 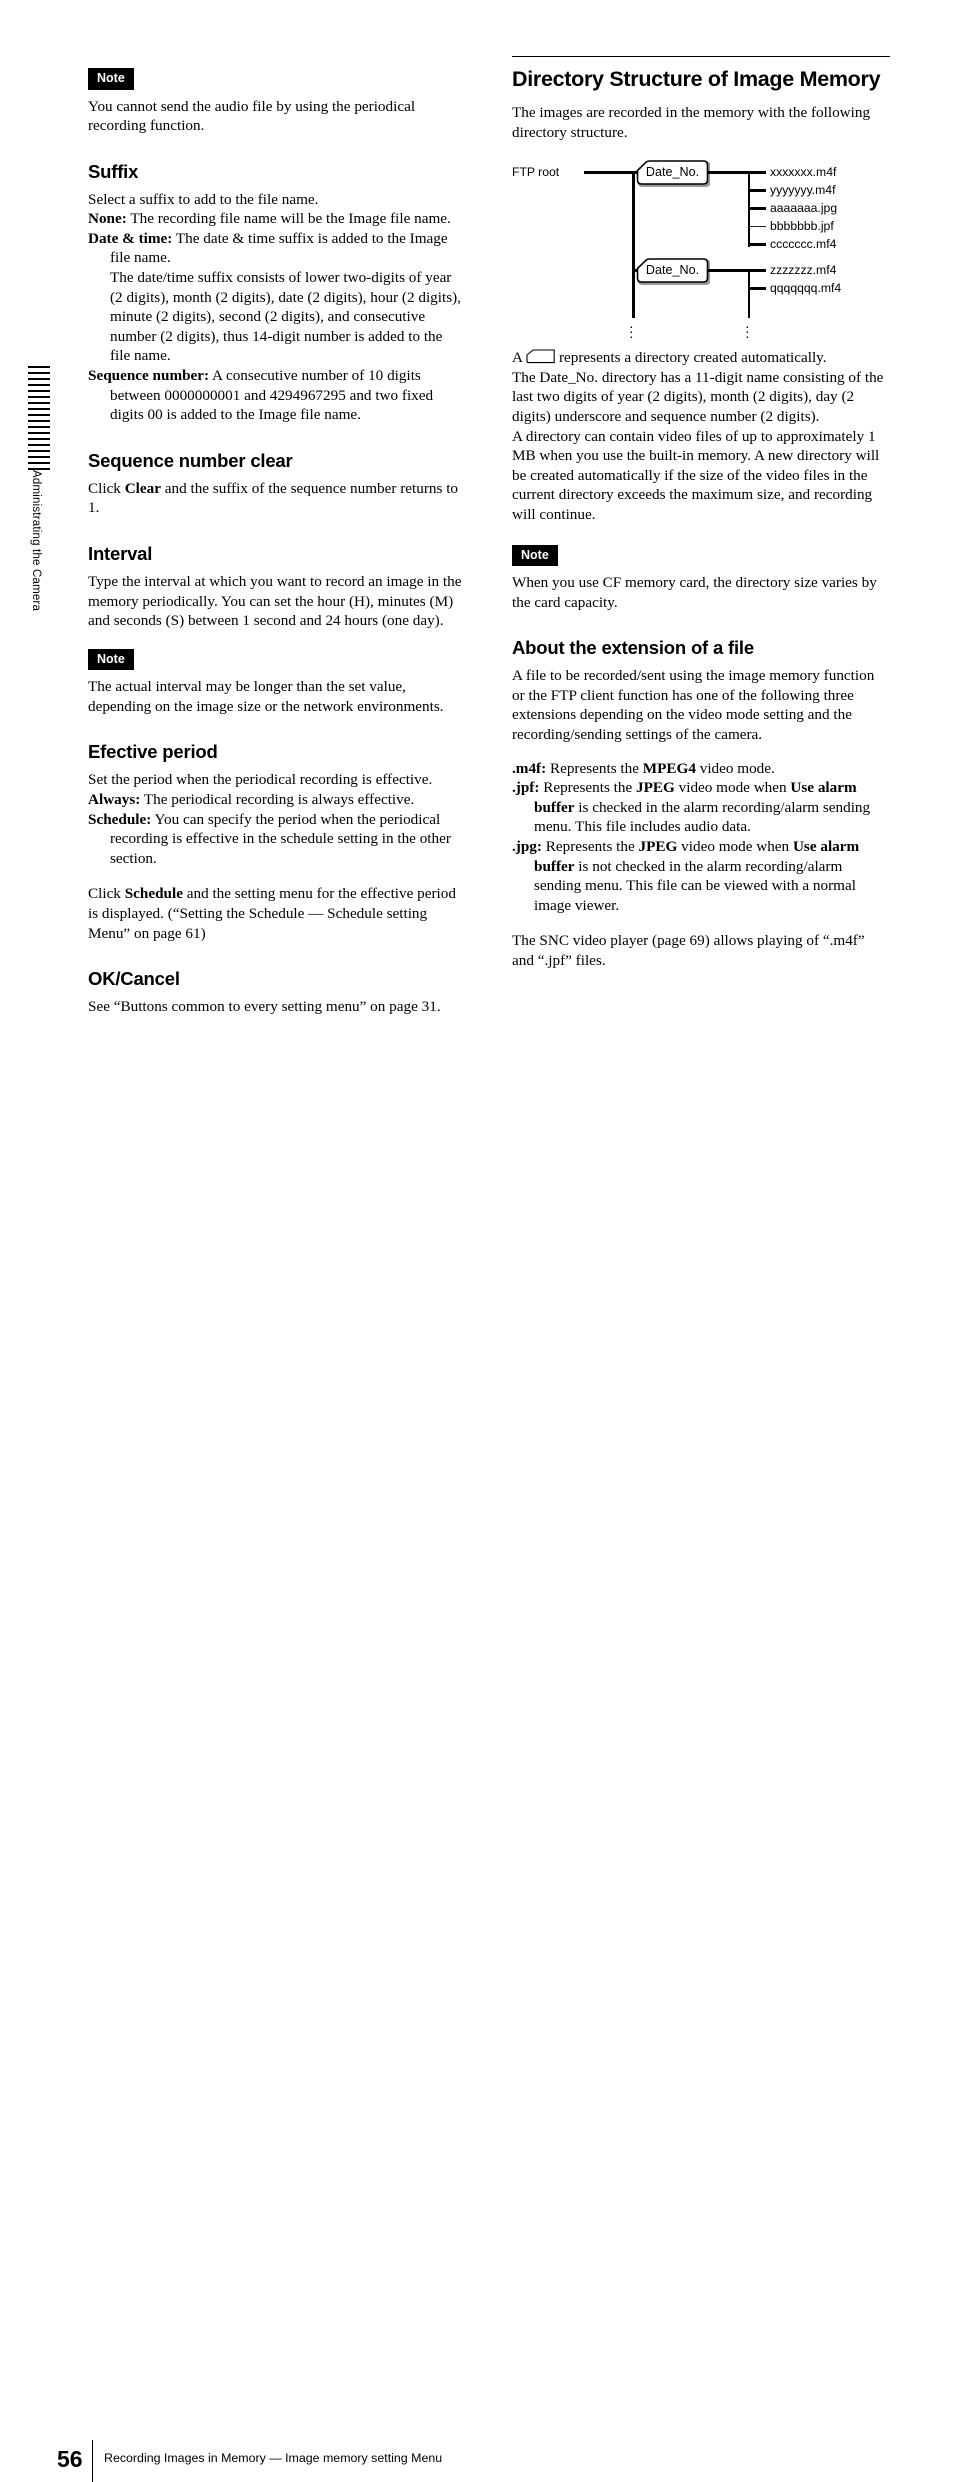 What do you see at coordinates (732, 788) in the screenshot?
I see `extension-item-jpf-mid: video mode when` at bounding box center [732, 788].